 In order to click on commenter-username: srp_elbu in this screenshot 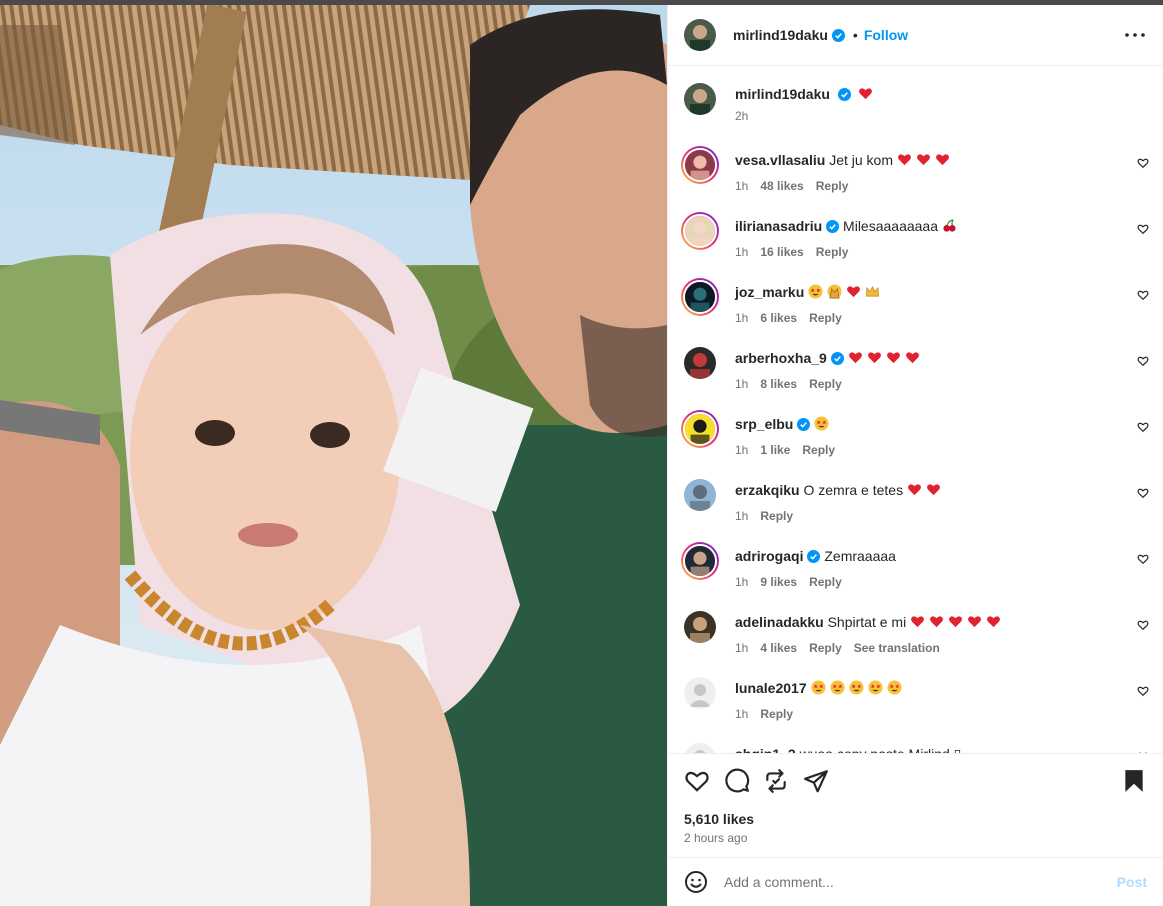, I will do `click(764, 424)`.